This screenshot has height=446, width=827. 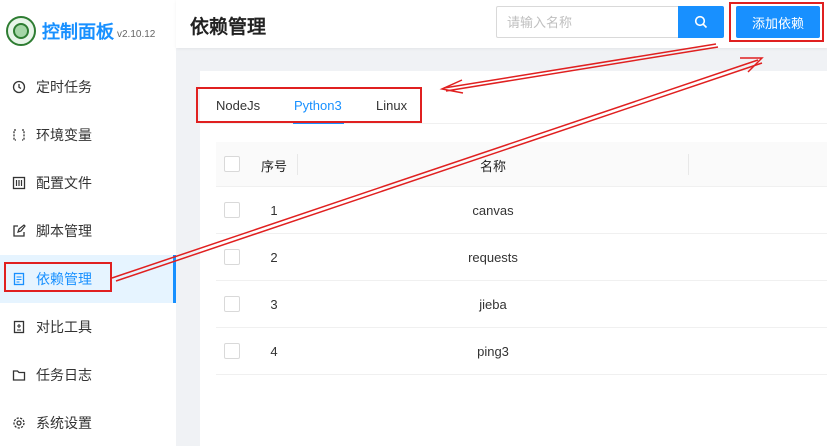 What do you see at coordinates (64, 87) in the screenshot?
I see `sidebar-item-label: 定时任务` at bounding box center [64, 87].